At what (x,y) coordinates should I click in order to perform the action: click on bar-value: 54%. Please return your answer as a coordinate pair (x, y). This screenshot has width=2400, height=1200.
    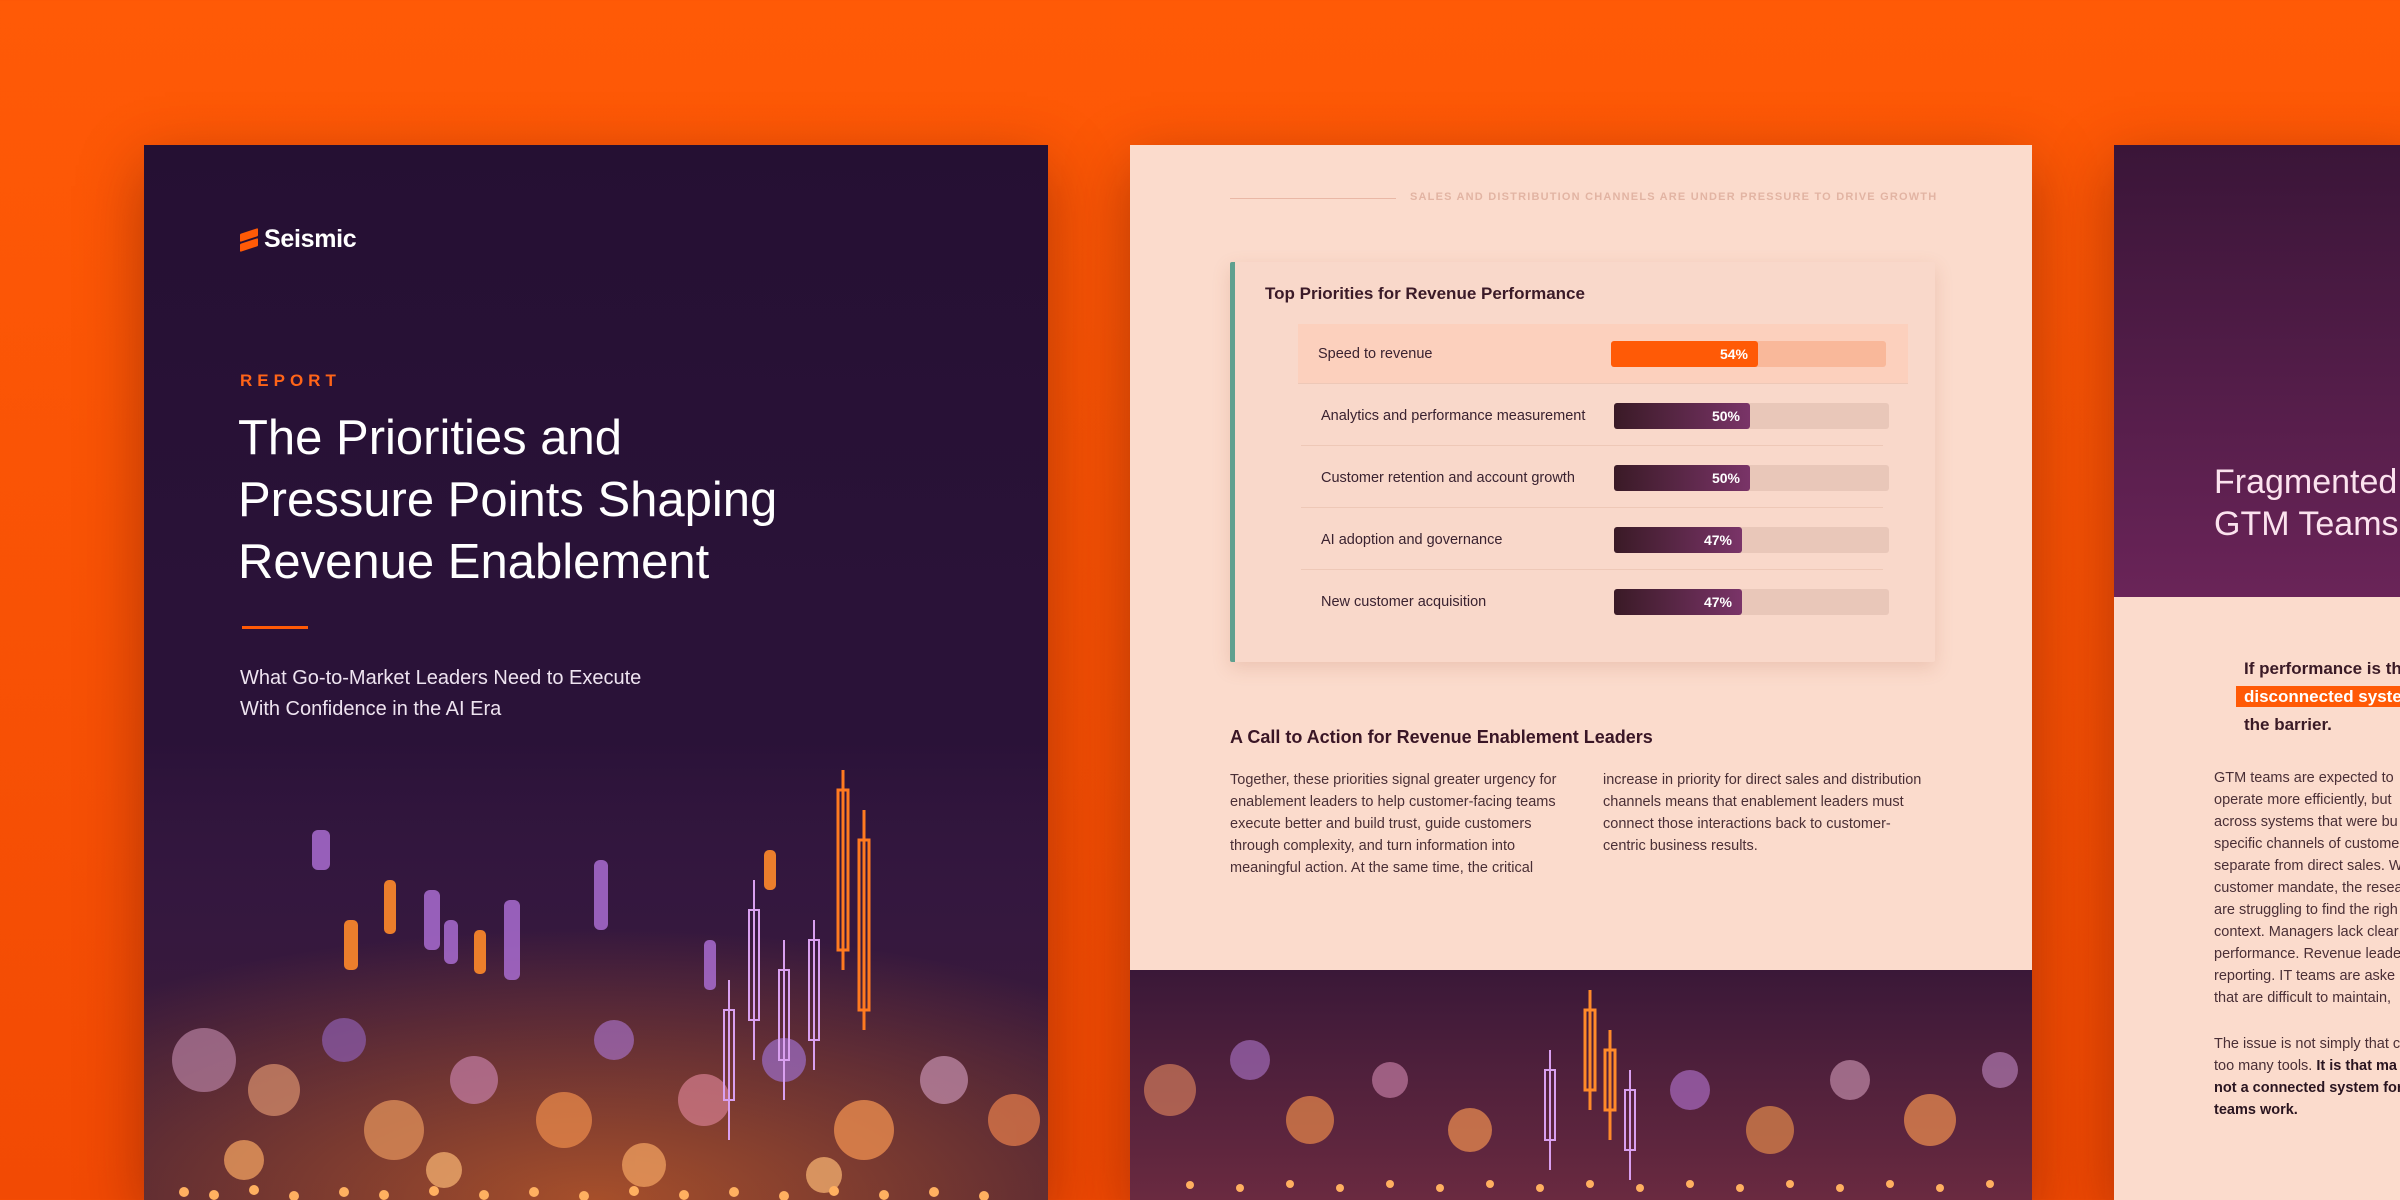
    Looking at the image, I should click on (1733, 354).